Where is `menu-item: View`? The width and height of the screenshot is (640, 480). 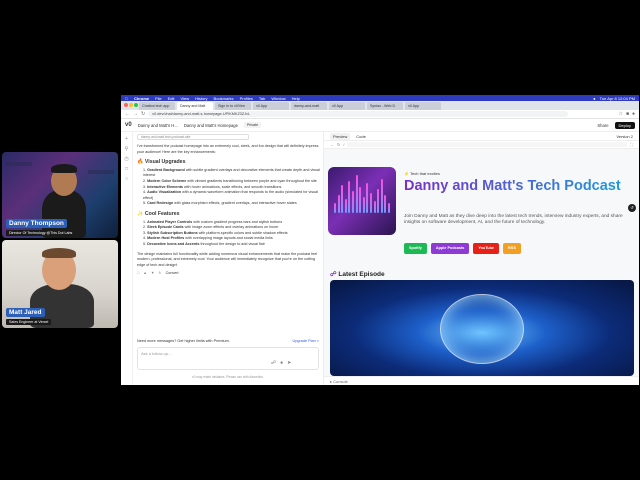
menu-item: View is located at coordinates (184, 98).